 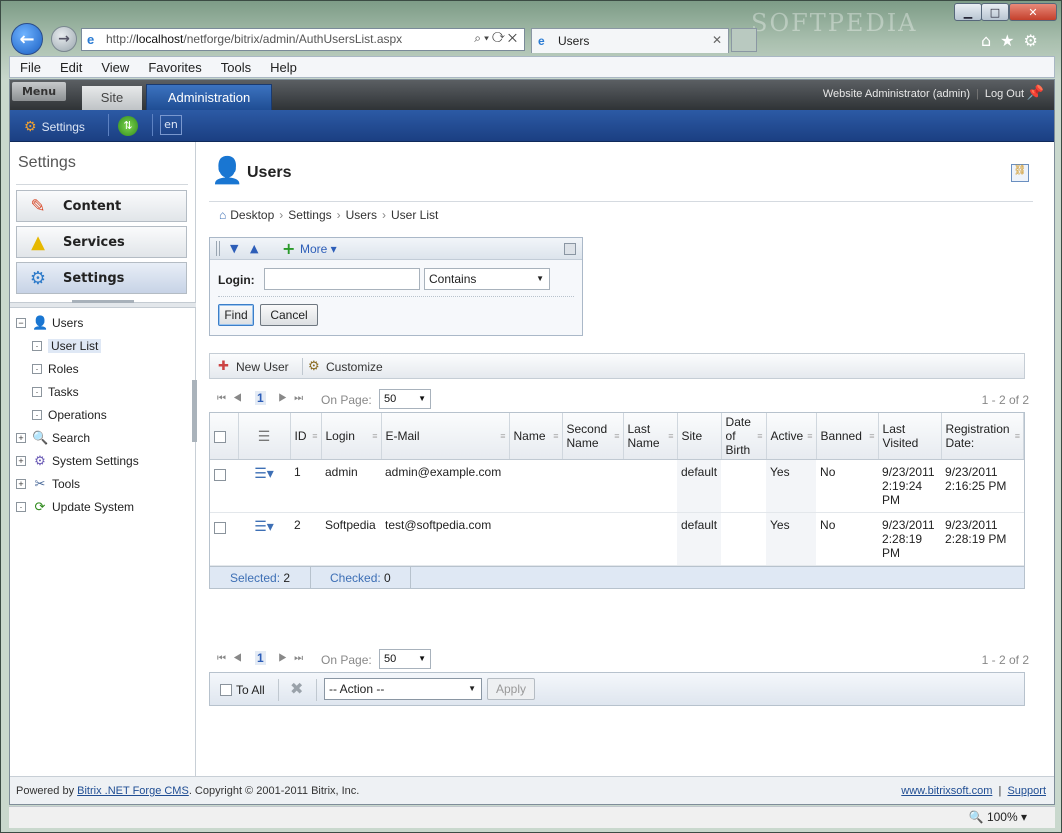 What do you see at coordinates (342, 279) in the screenshot?
I see `login-filter-input` at bounding box center [342, 279].